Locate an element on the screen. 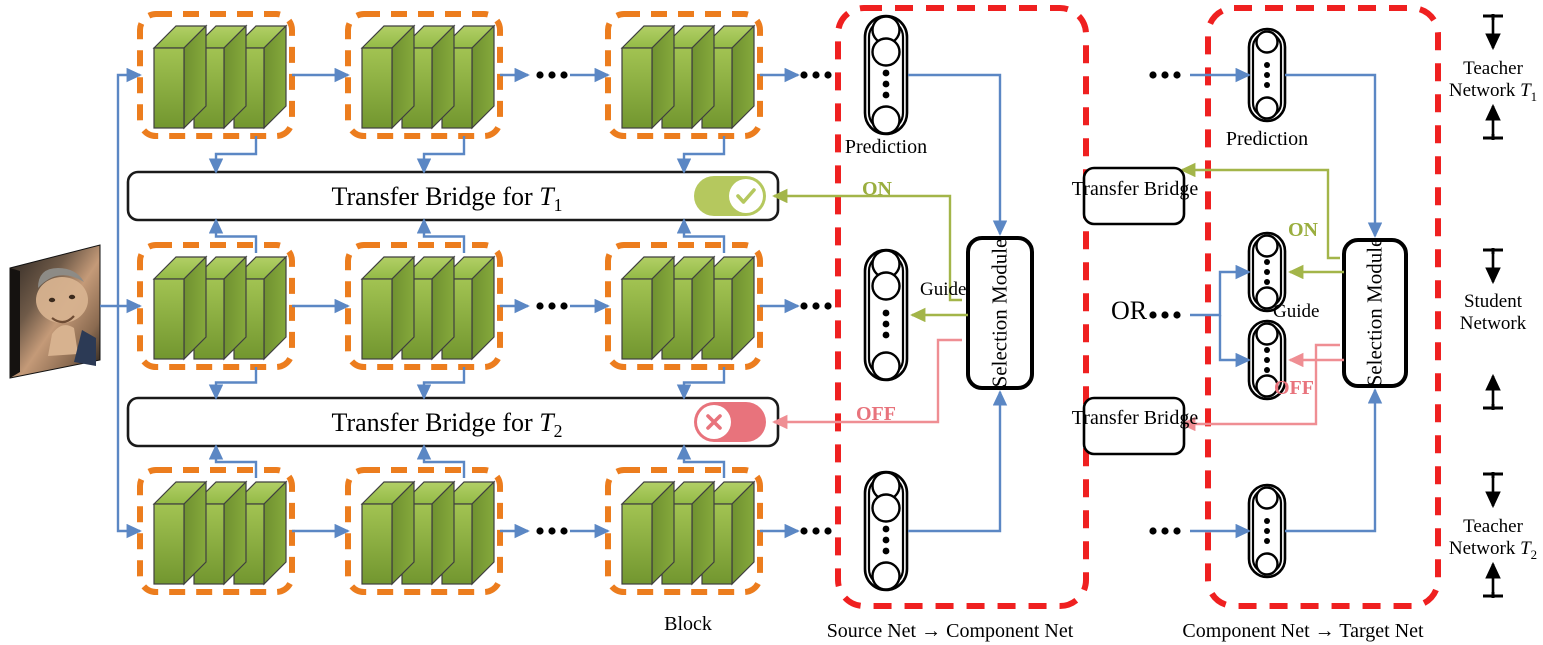 The width and height of the screenshot is (1543, 645). side-2-l2: Network is located at coordinates (1482, 548).